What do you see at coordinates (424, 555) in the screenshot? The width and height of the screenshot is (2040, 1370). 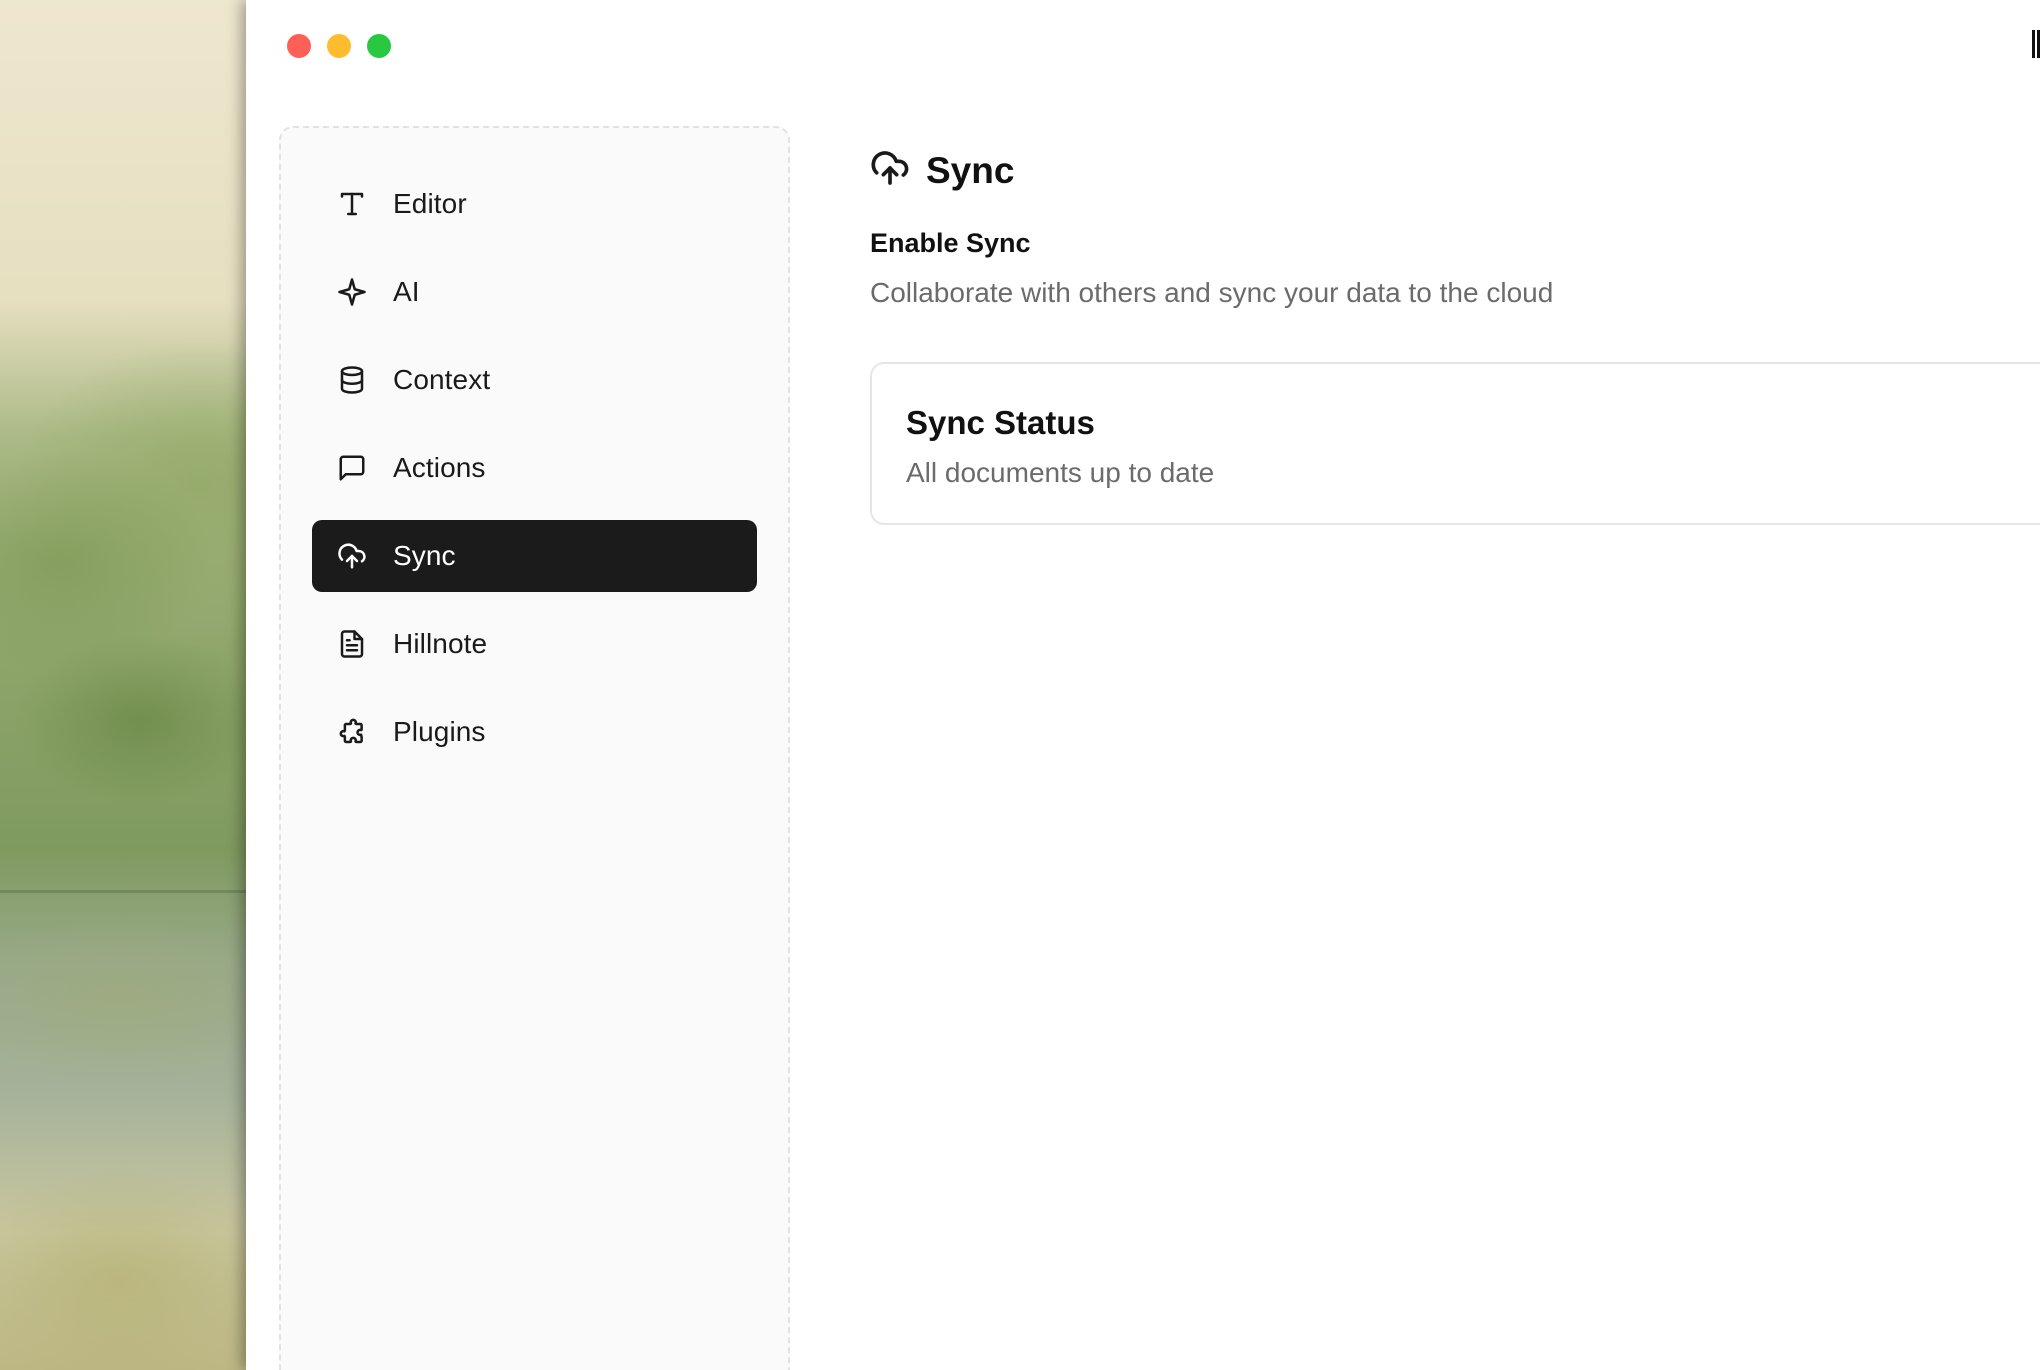 I see `sidebar-item-label: Sync` at bounding box center [424, 555].